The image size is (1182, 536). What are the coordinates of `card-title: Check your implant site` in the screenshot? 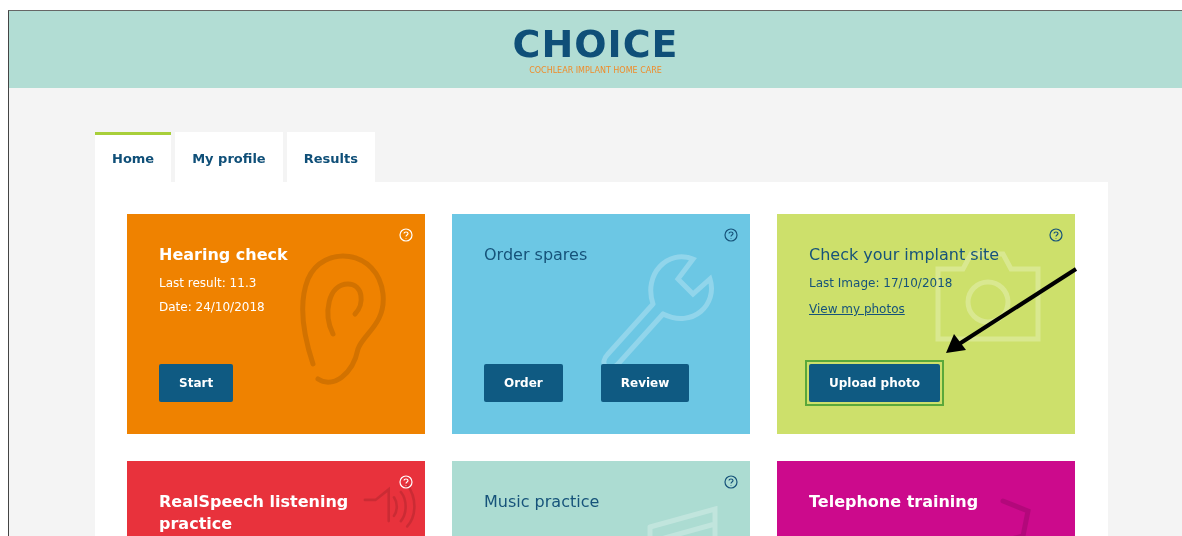 It's located at (904, 255).